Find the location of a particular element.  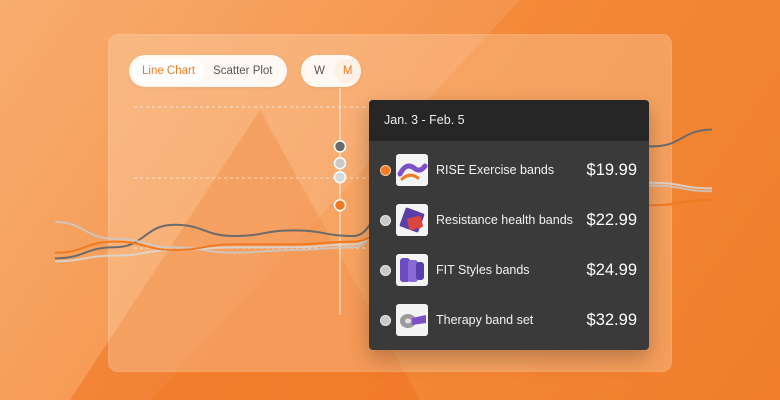

product-price: $32.99 is located at coordinates (611, 319).